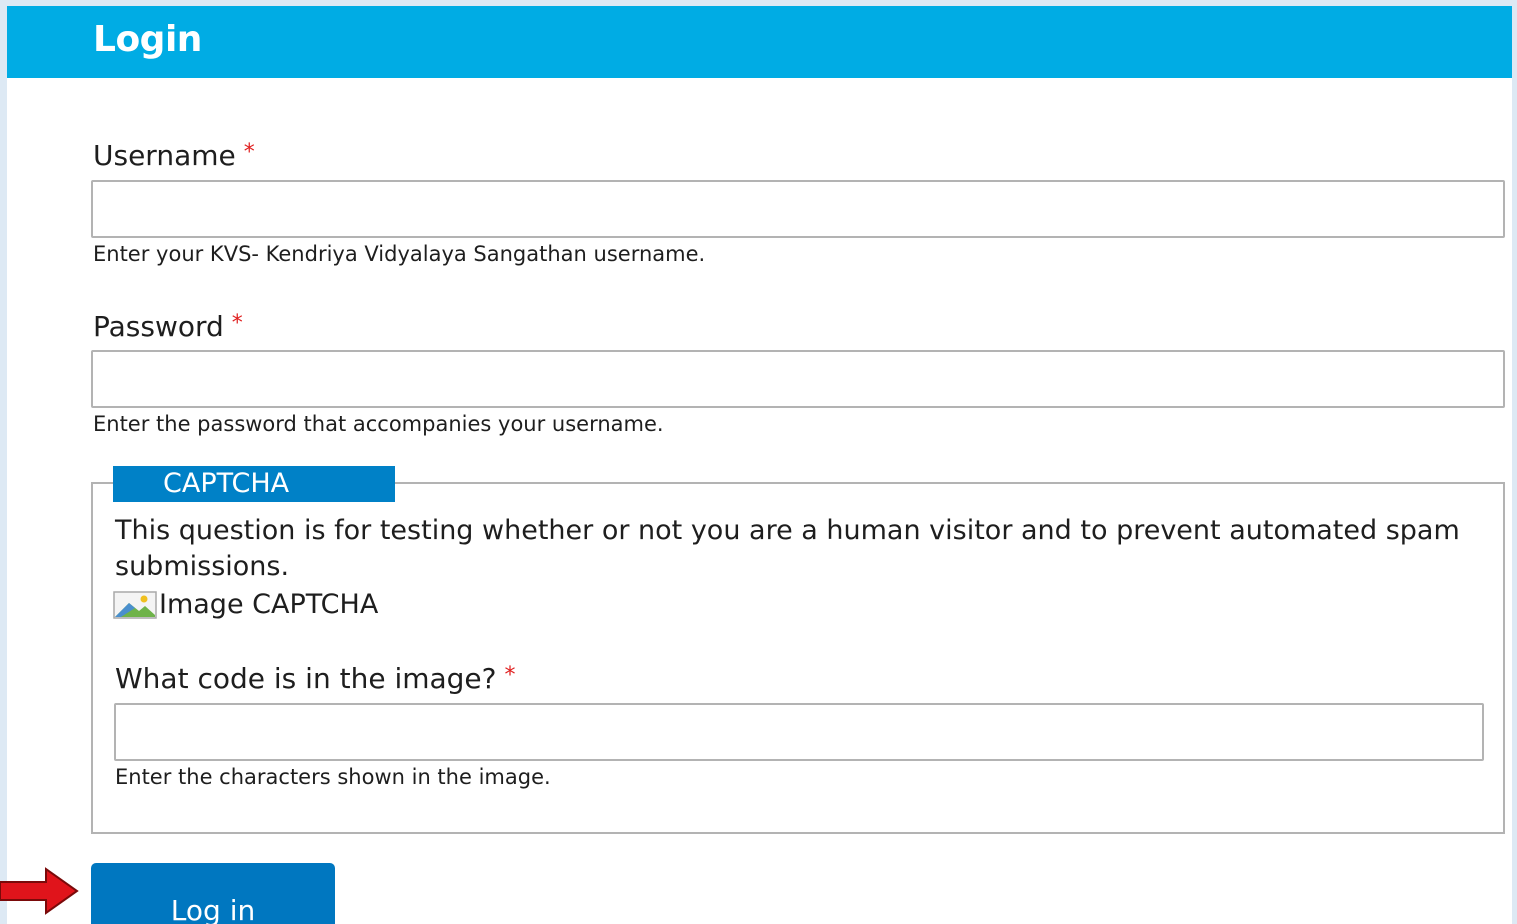 The image size is (1517, 924). Describe the element at coordinates (158, 326) in the screenshot. I see `password-label-text: Password` at that location.